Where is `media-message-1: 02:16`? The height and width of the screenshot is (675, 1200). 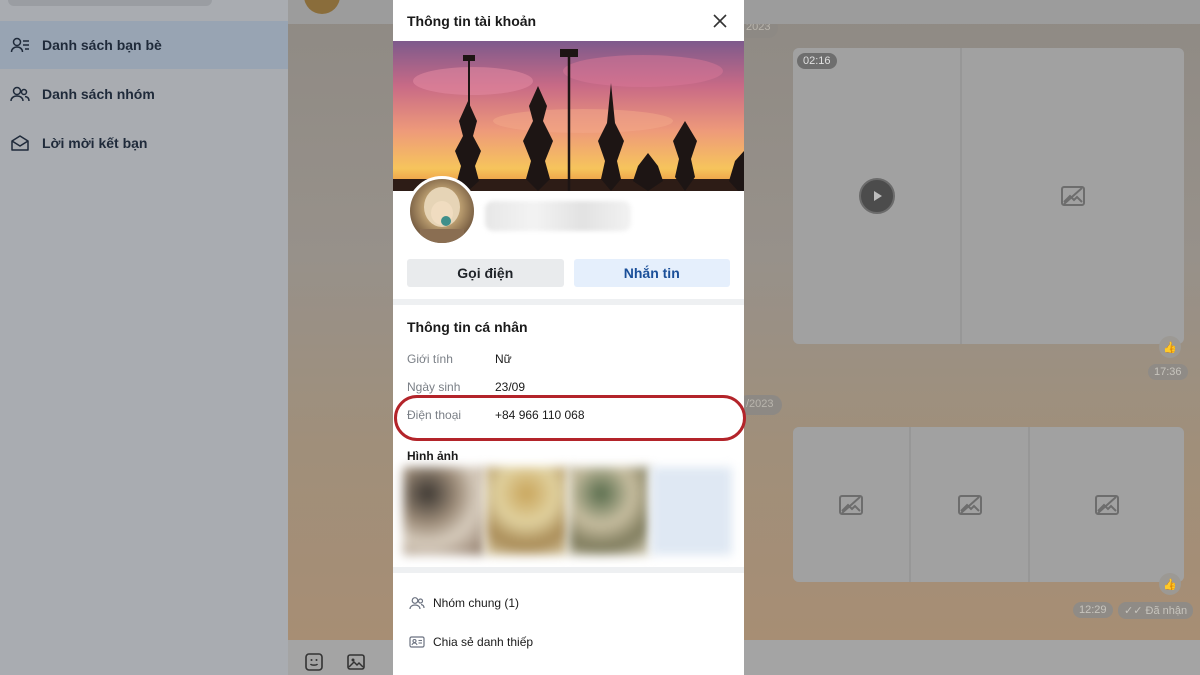
media-message-1: 02:16 is located at coordinates (988, 196).